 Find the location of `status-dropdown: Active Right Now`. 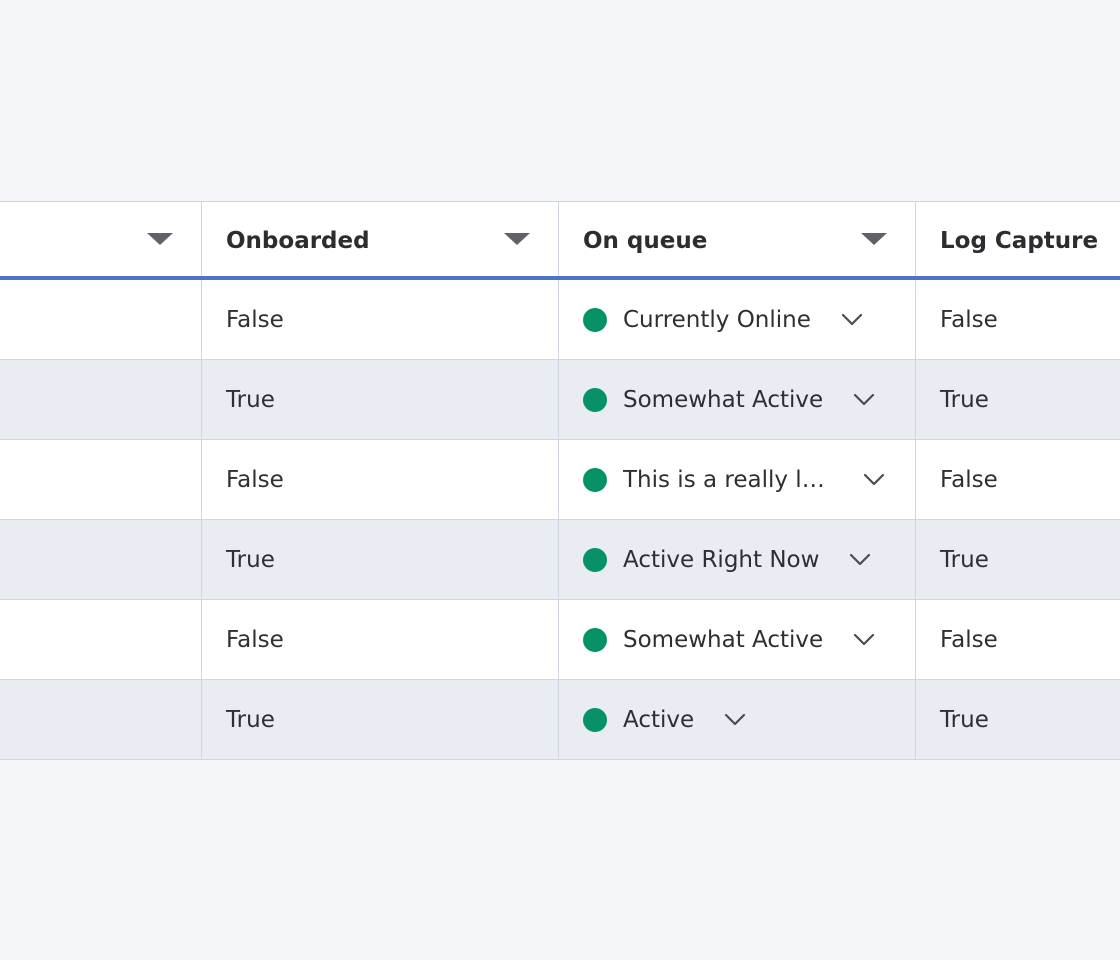

status-dropdown: Active Right Now is located at coordinates (727, 560).